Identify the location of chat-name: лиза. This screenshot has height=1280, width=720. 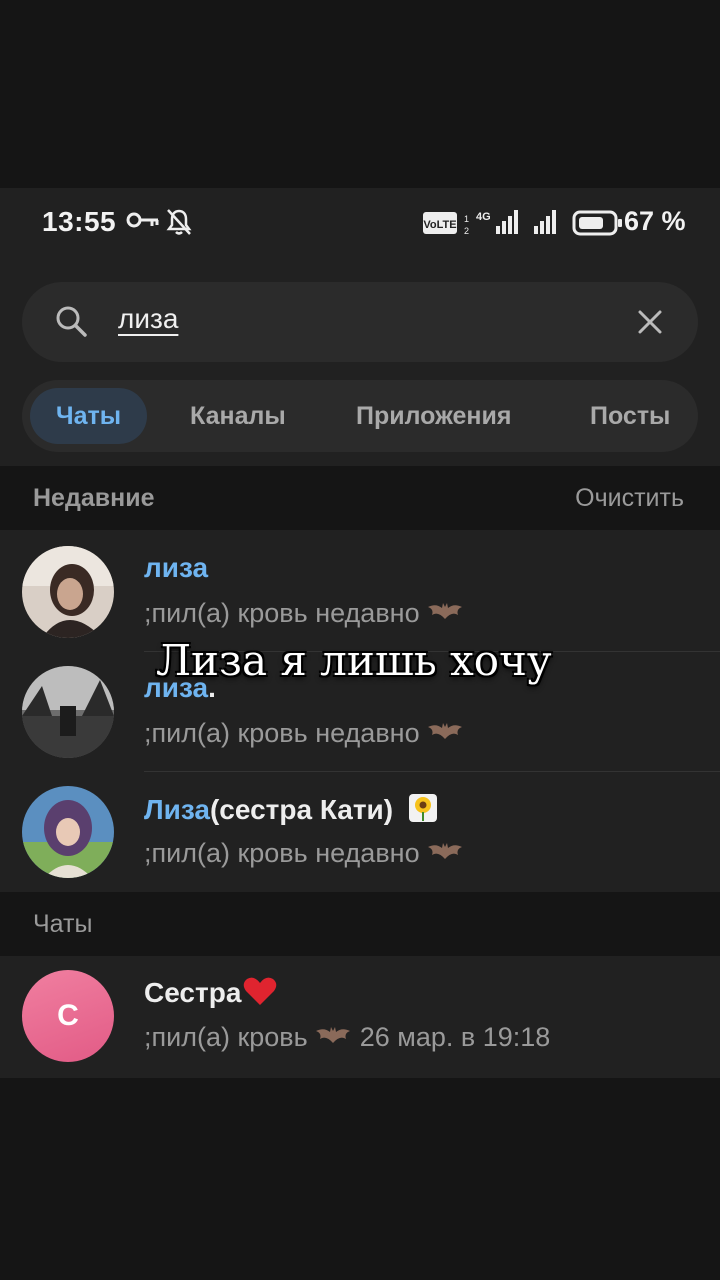
(176, 568).